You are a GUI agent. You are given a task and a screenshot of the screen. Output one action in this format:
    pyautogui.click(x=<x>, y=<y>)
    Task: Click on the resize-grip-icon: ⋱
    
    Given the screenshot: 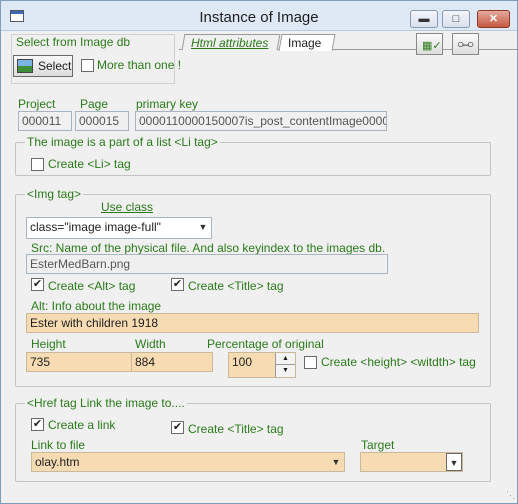 What is the action you would take?
    pyautogui.click(x=510, y=495)
    